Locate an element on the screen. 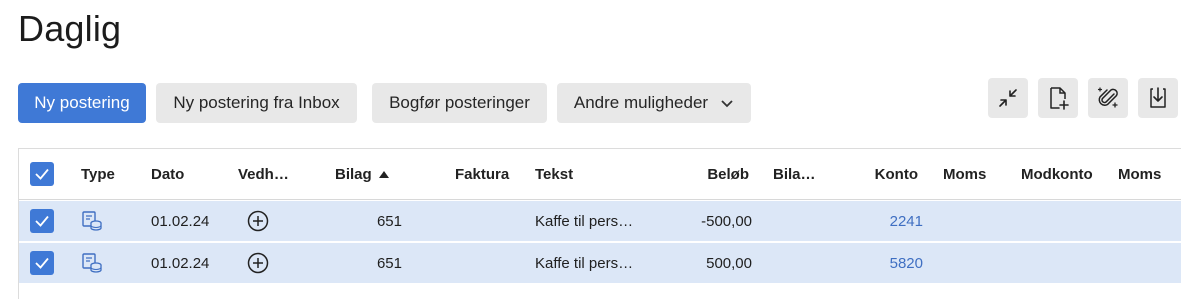 This screenshot has height=299, width=1181. magic-attach-icon is located at coordinates (1107, 97).